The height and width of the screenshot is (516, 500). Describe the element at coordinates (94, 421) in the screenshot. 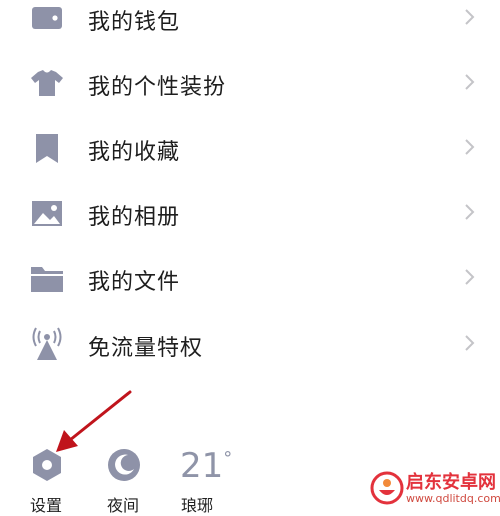

I see `annotation-arrow` at that location.